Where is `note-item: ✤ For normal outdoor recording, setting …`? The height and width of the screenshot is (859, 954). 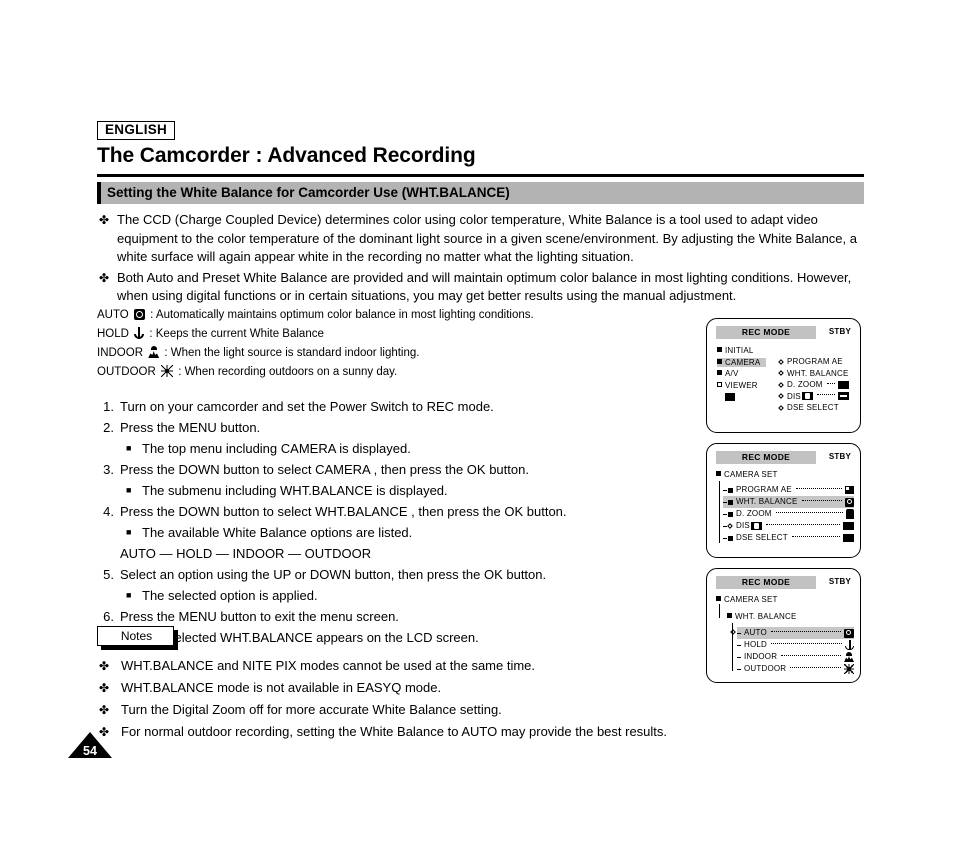 note-item: ✤ For normal outdoor recording, setting … is located at coordinates (447, 732).